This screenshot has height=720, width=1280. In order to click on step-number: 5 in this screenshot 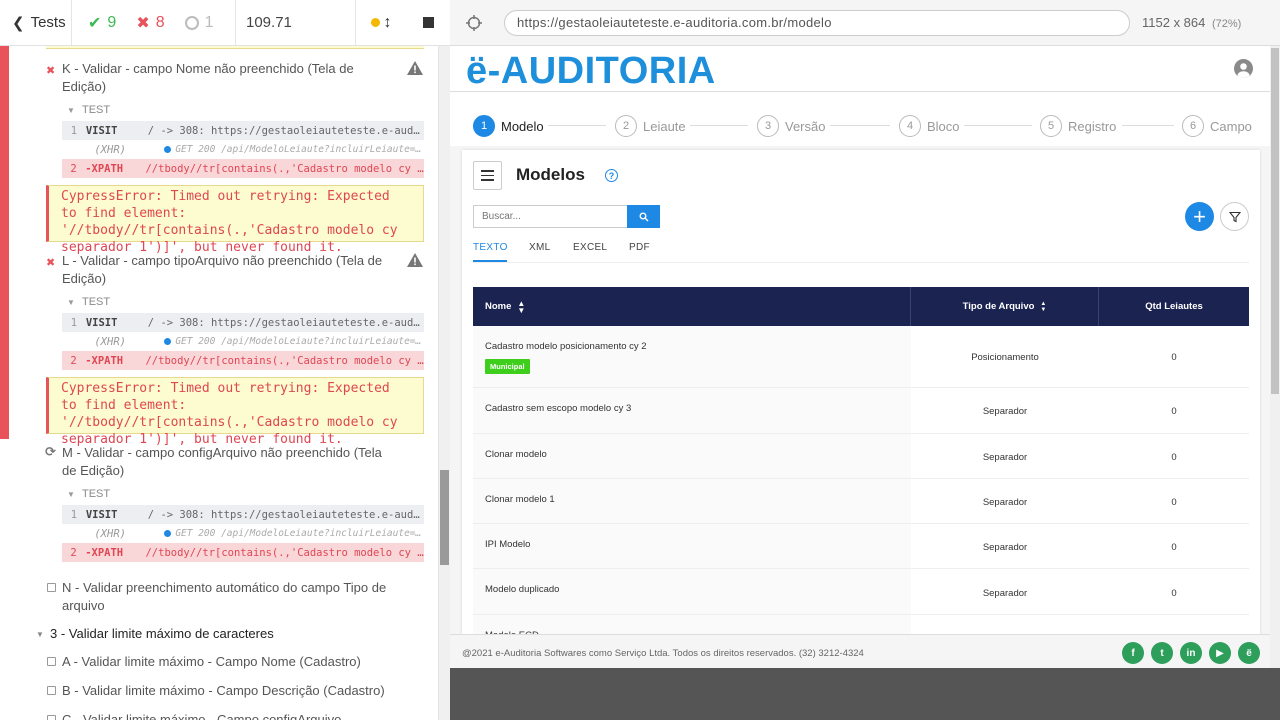, I will do `click(1051, 126)`.